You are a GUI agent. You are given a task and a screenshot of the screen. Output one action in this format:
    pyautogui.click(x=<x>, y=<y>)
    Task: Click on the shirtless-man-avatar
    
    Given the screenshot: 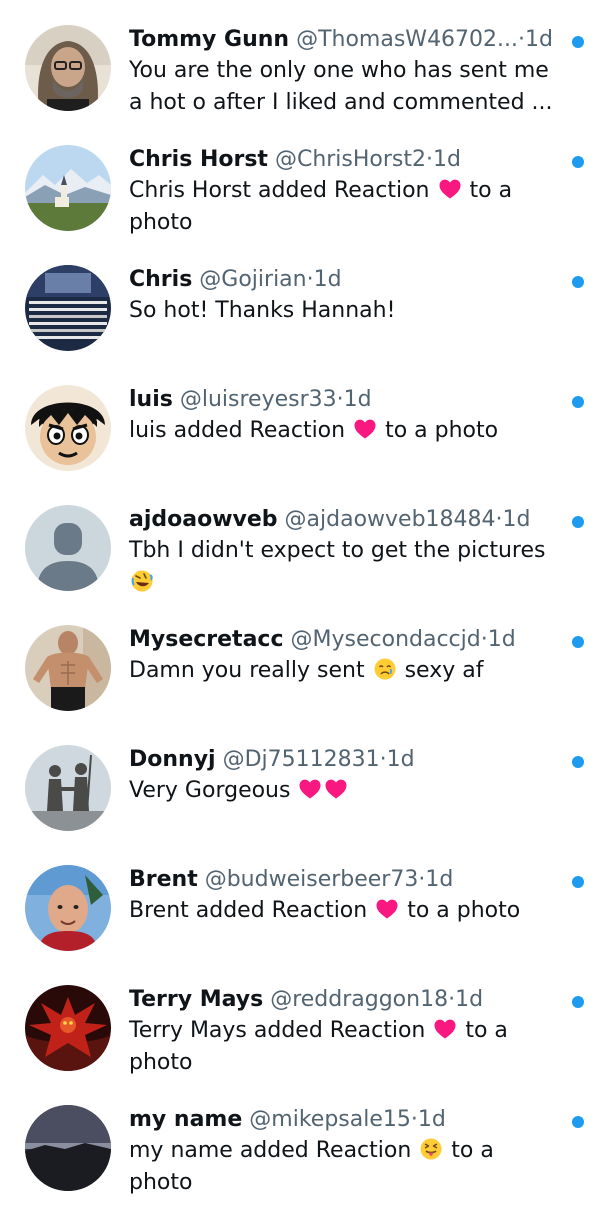 What is the action you would take?
    pyautogui.click(x=68, y=668)
    